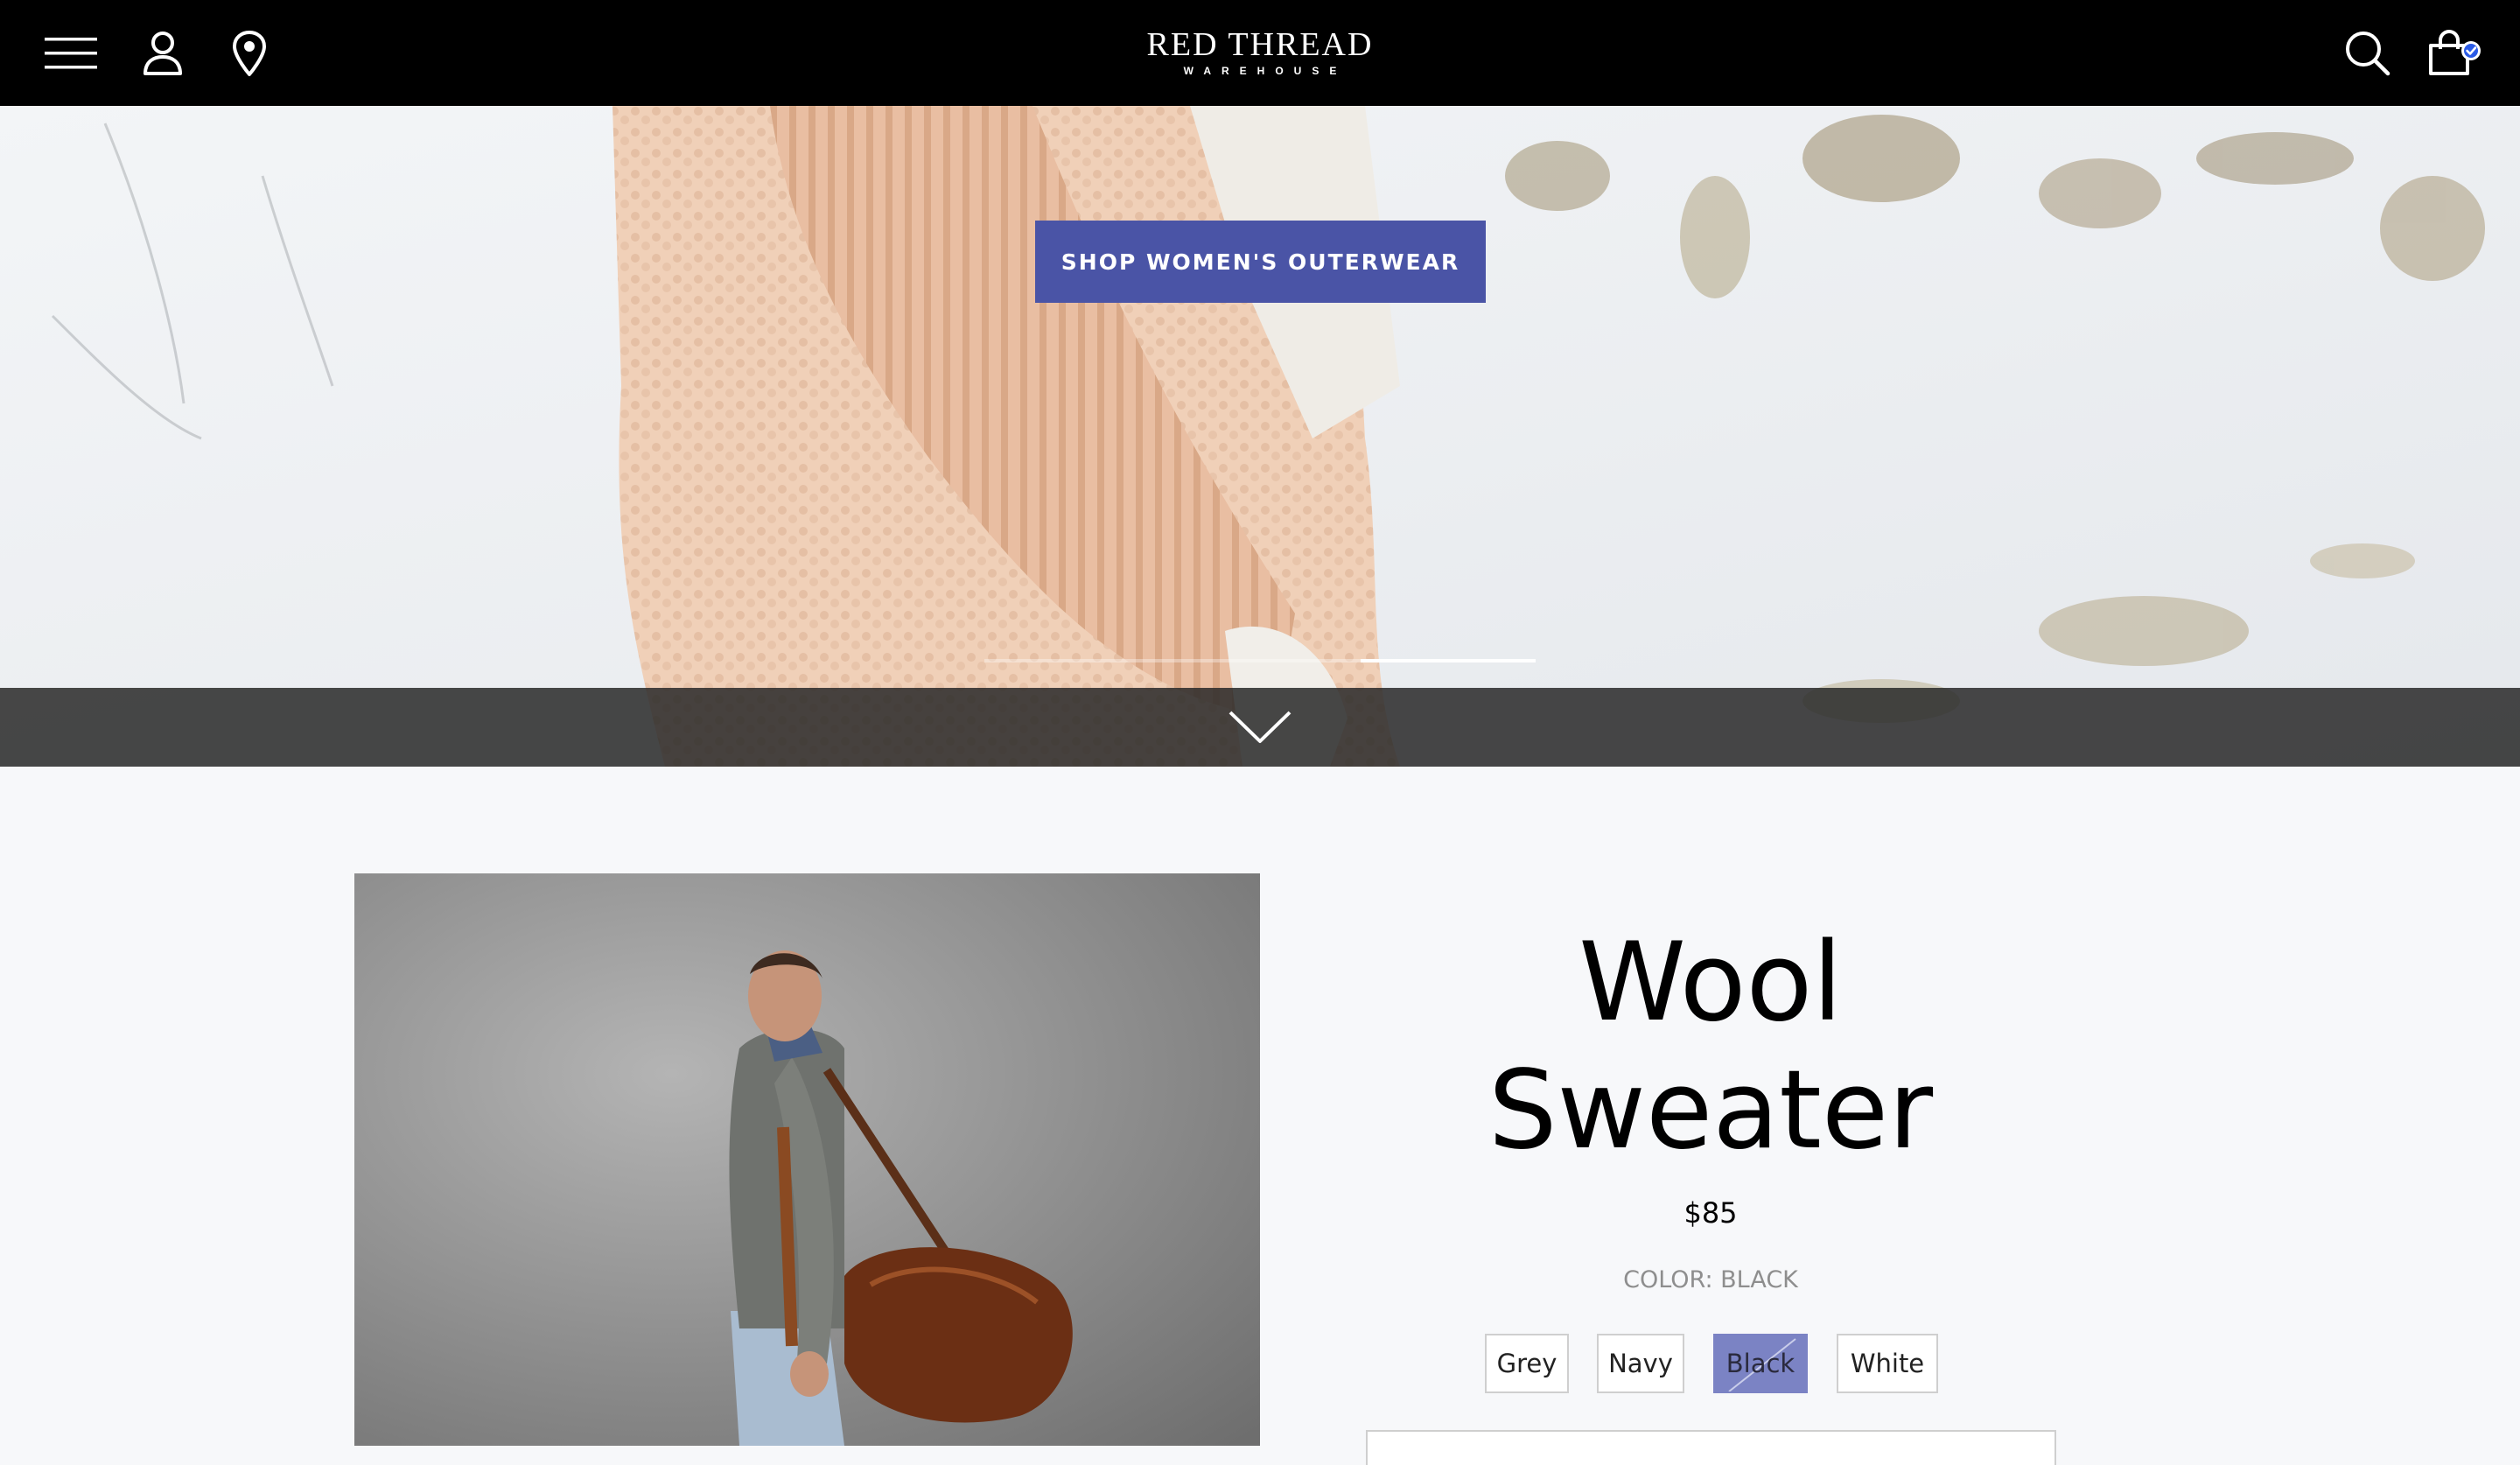 Image resolution: width=2520 pixels, height=1465 pixels. What do you see at coordinates (1711, 1213) in the screenshot?
I see `product-price: $85` at bounding box center [1711, 1213].